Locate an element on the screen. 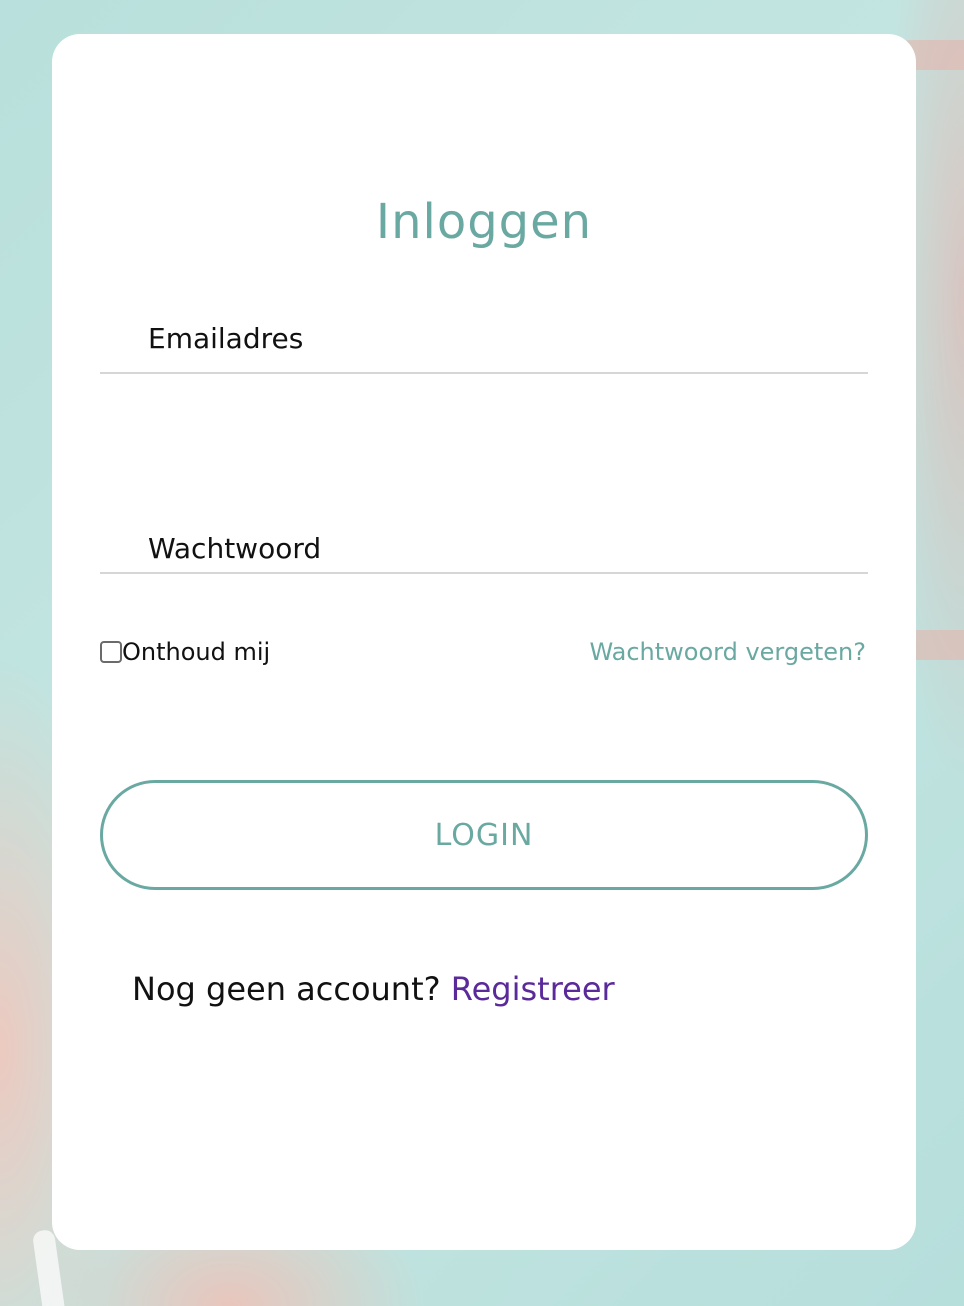 Image resolution: width=964 pixels, height=1306 pixels. password-field-container is located at coordinates (484, 550).